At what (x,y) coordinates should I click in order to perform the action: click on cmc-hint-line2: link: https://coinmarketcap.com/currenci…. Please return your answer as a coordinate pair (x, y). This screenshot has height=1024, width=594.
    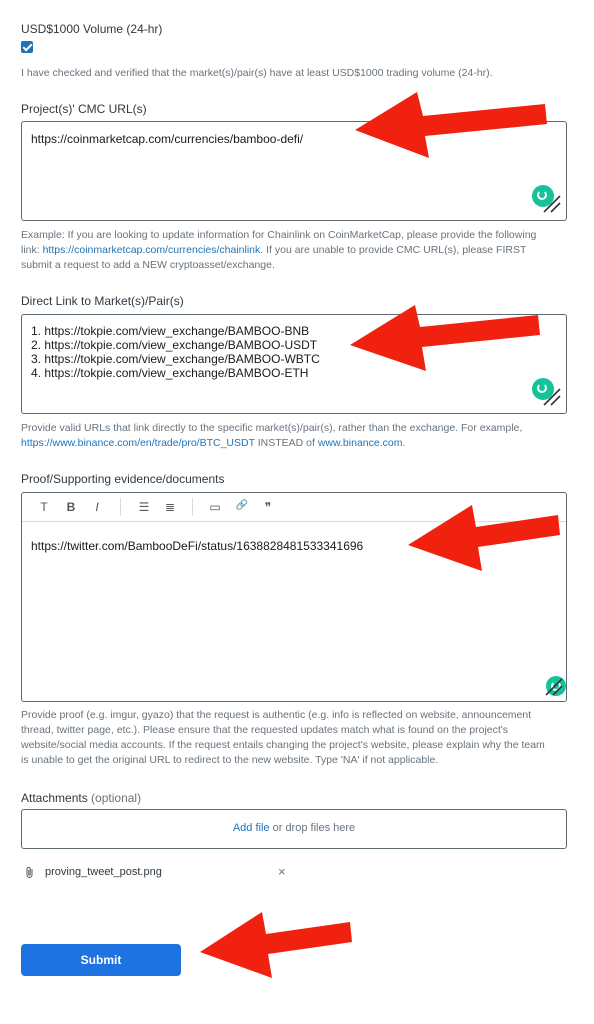
    Looking at the image, I should click on (274, 250).